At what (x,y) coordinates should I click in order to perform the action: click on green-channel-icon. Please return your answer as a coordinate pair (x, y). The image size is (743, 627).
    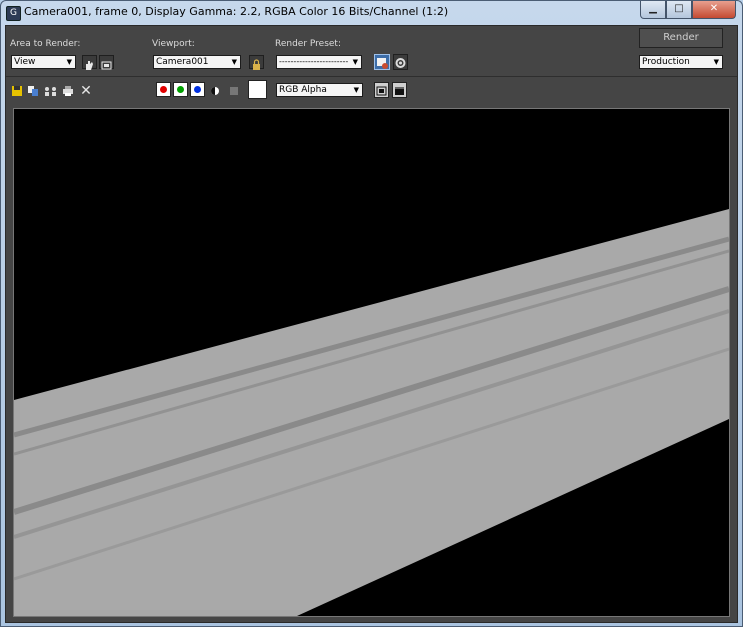
    Looking at the image, I should click on (180, 89).